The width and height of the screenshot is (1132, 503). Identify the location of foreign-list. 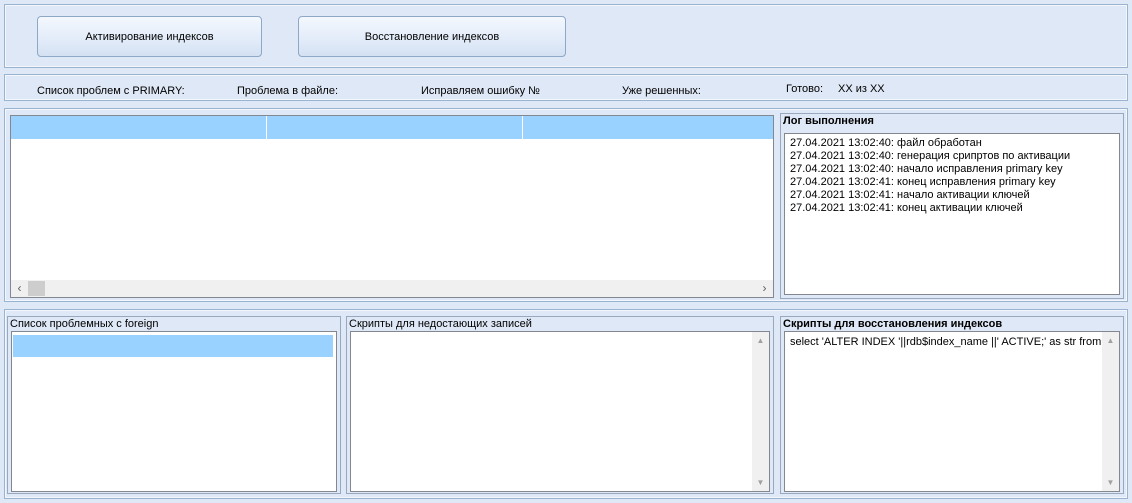
(174, 411).